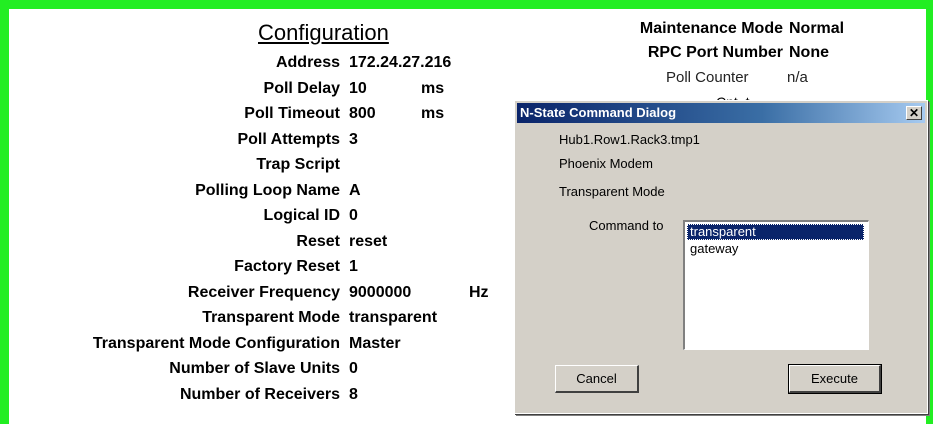 The image size is (933, 424). I want to click on config-row-value: A, so click(355, 190).